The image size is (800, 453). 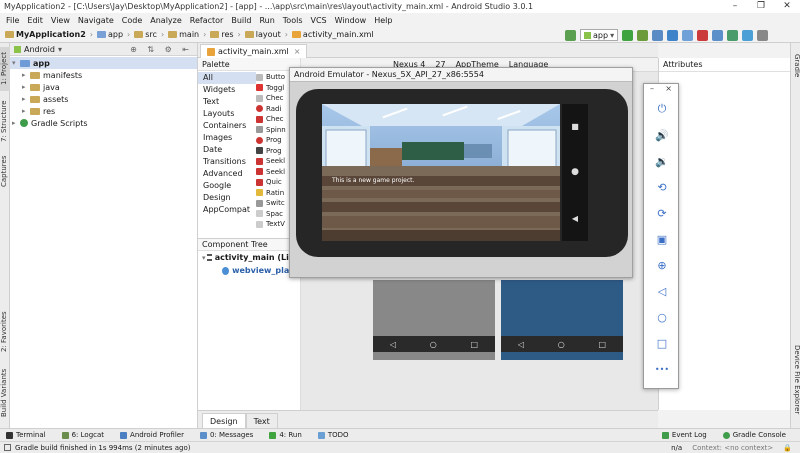 I want to click on palette-category: Containers, so click(x=227, y=126).